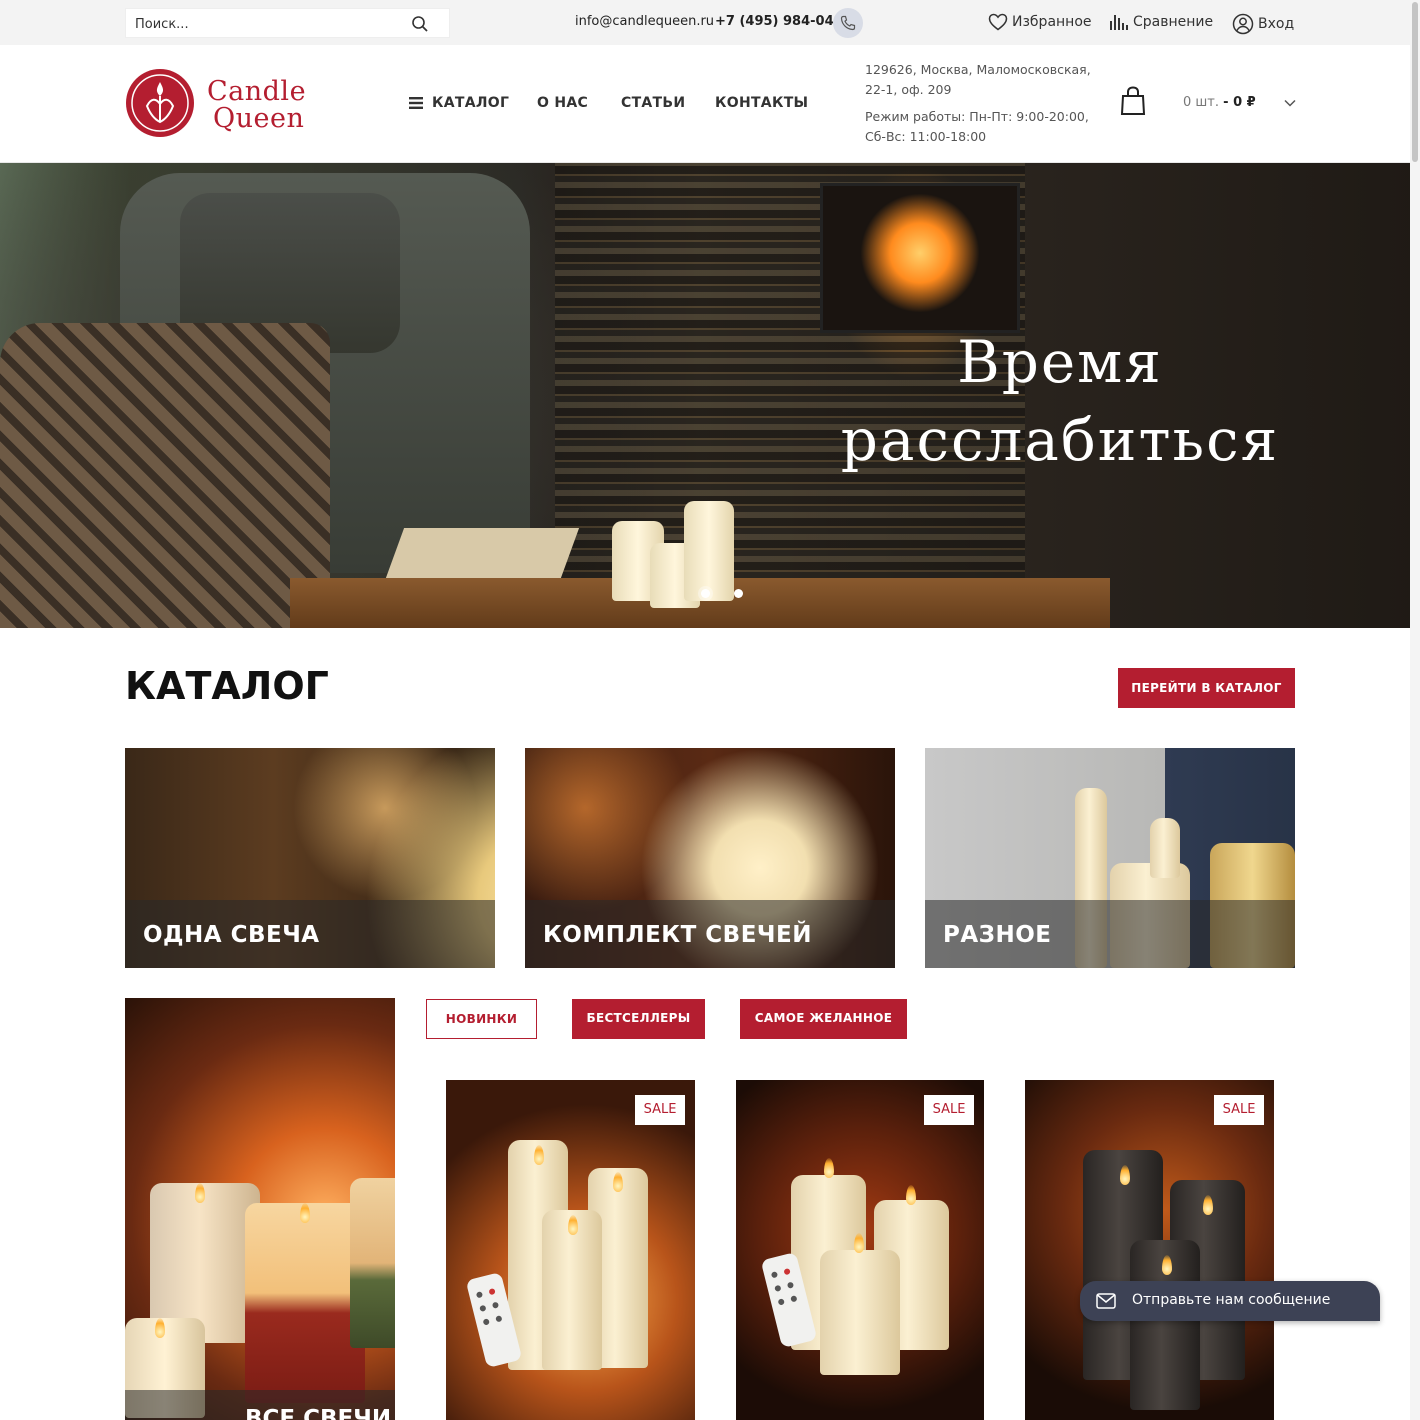 This screenshot has width=1420, height=1420. What do you see at coordinates (270, 24) in the screenshot?
I see `search-input` at bounding box center [270, 24].